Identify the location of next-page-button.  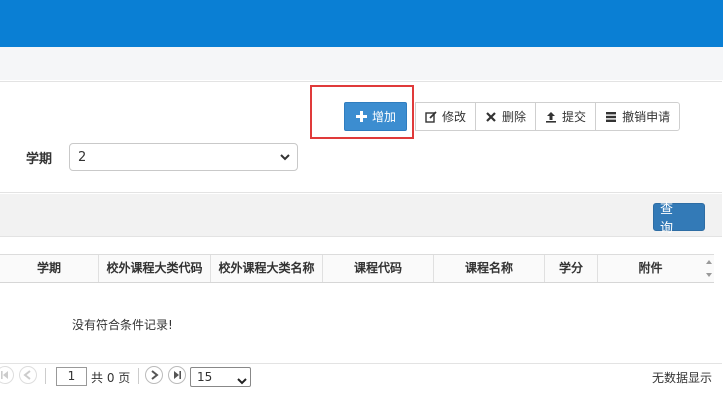
(154, 375).